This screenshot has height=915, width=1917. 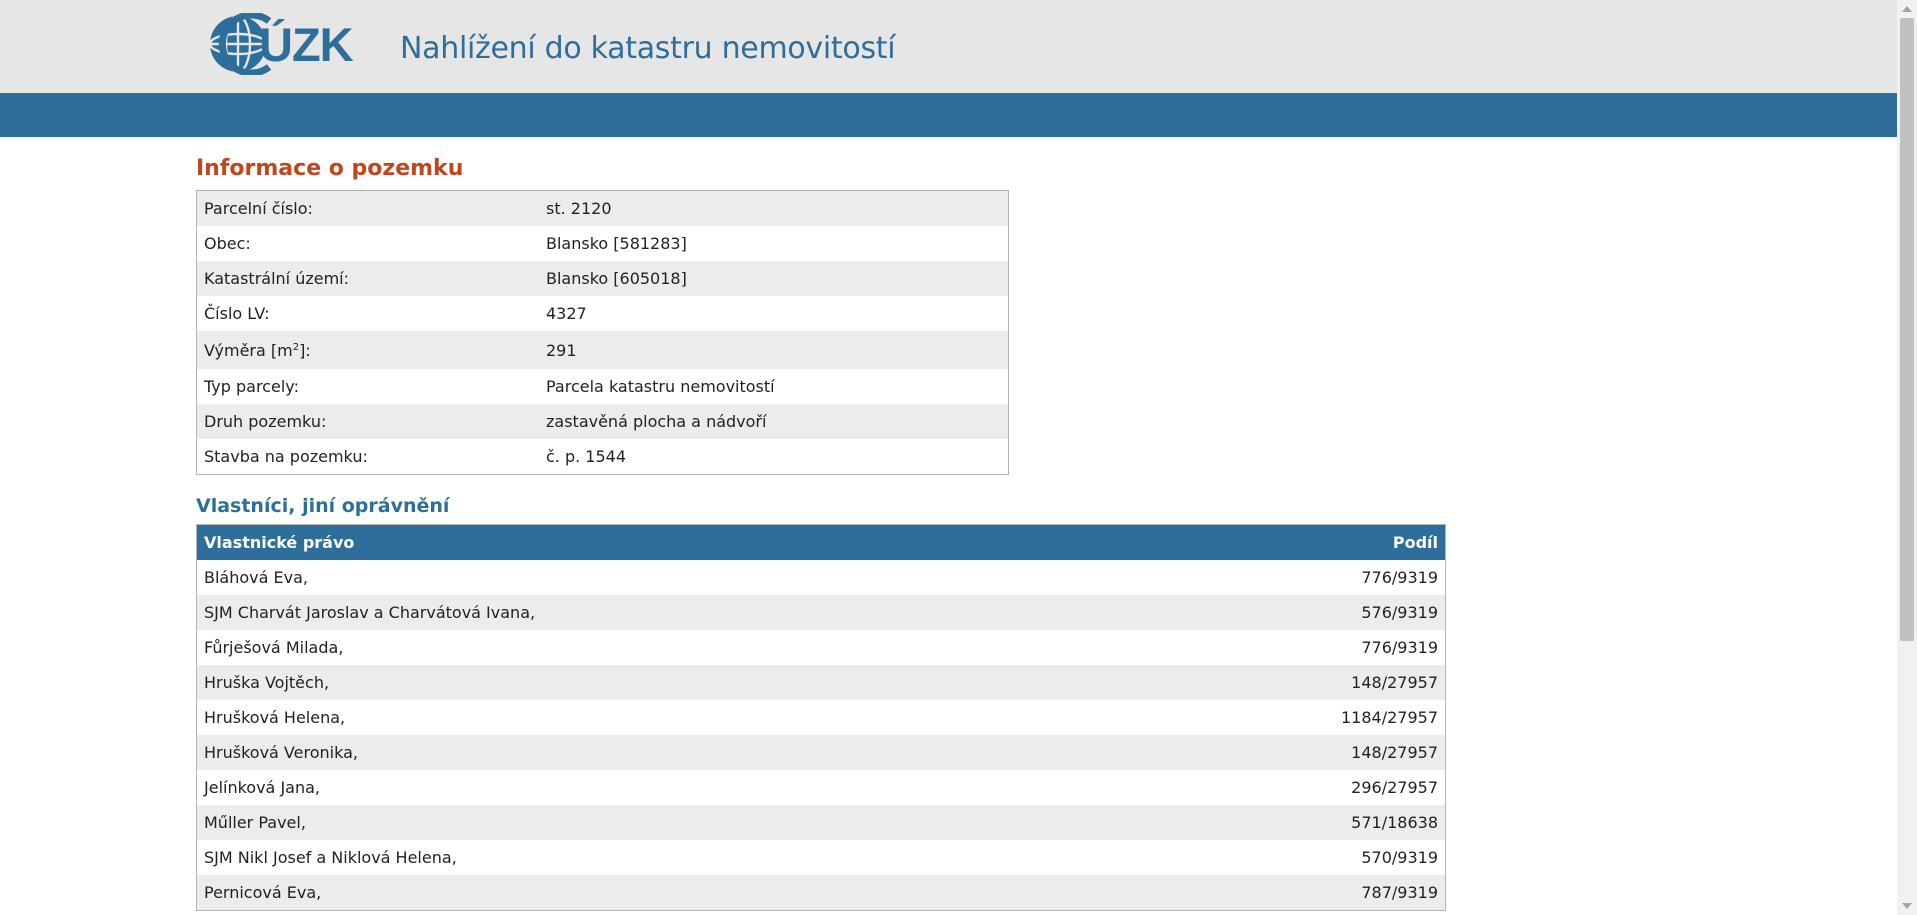 What do you see at coordinates (275, 717) in the screenshot?
I see `owner-name: Hrušková Helena,` at bounding box center [275, 717].